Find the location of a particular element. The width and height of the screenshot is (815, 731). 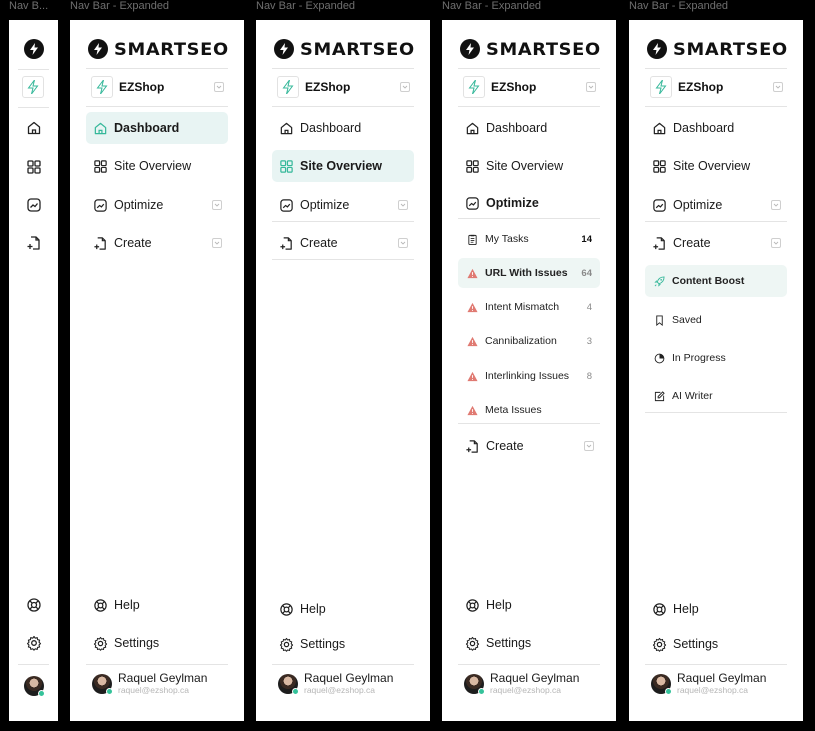

sub-item-in-progress: In Progress is located at coordinates (716, 358).